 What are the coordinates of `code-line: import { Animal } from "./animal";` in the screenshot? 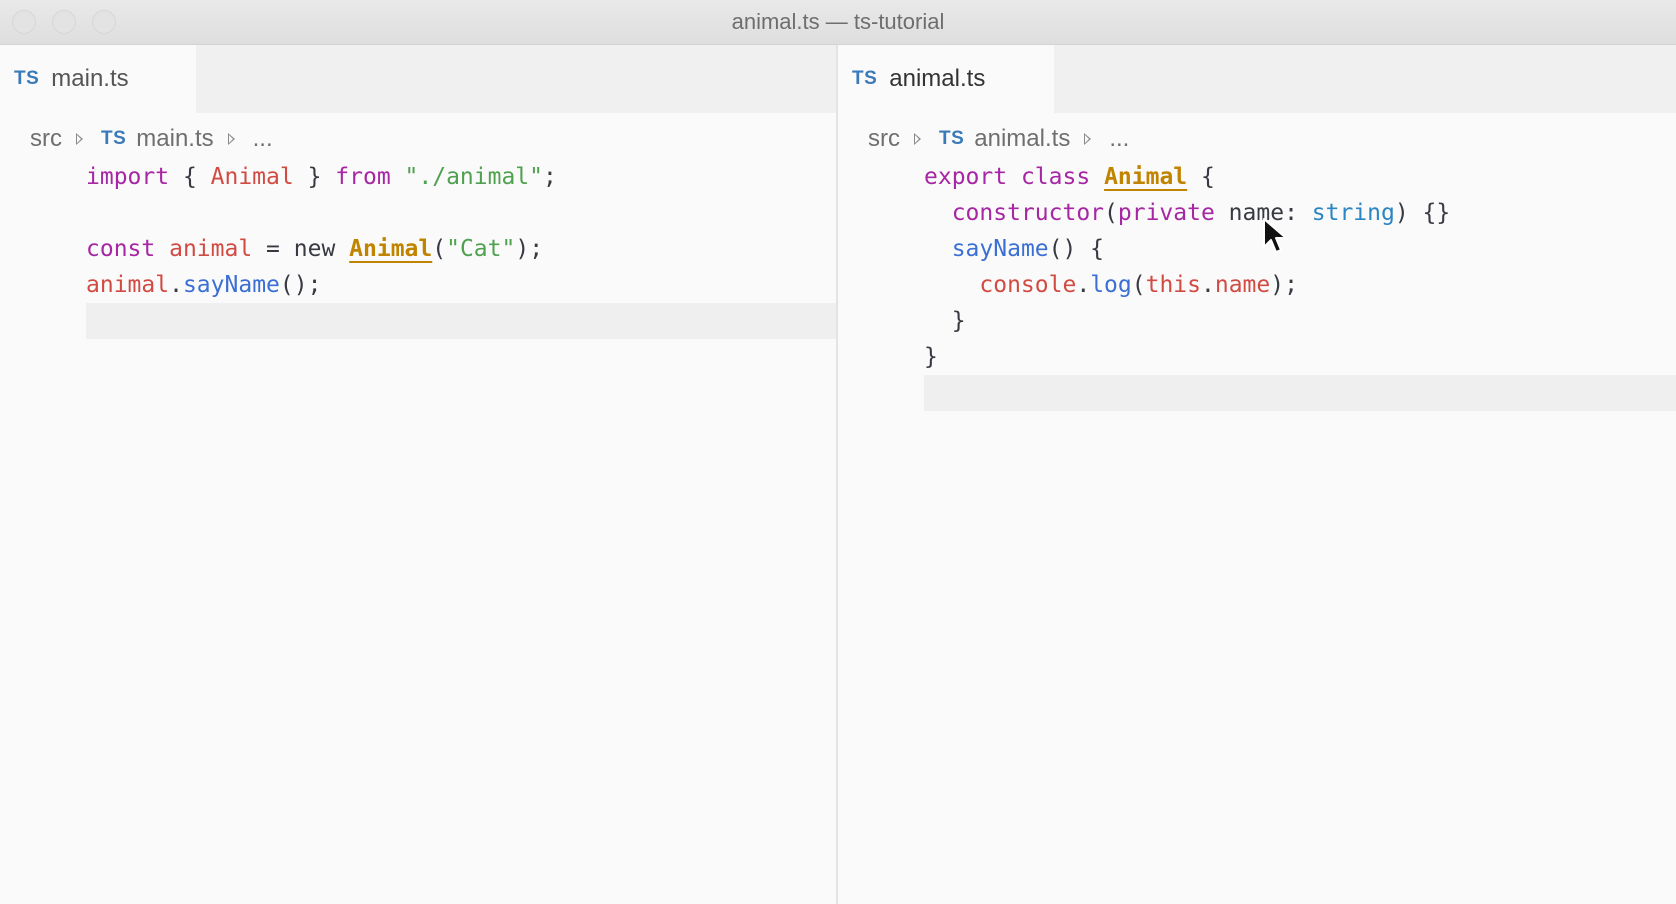 It's located at (321, 177).